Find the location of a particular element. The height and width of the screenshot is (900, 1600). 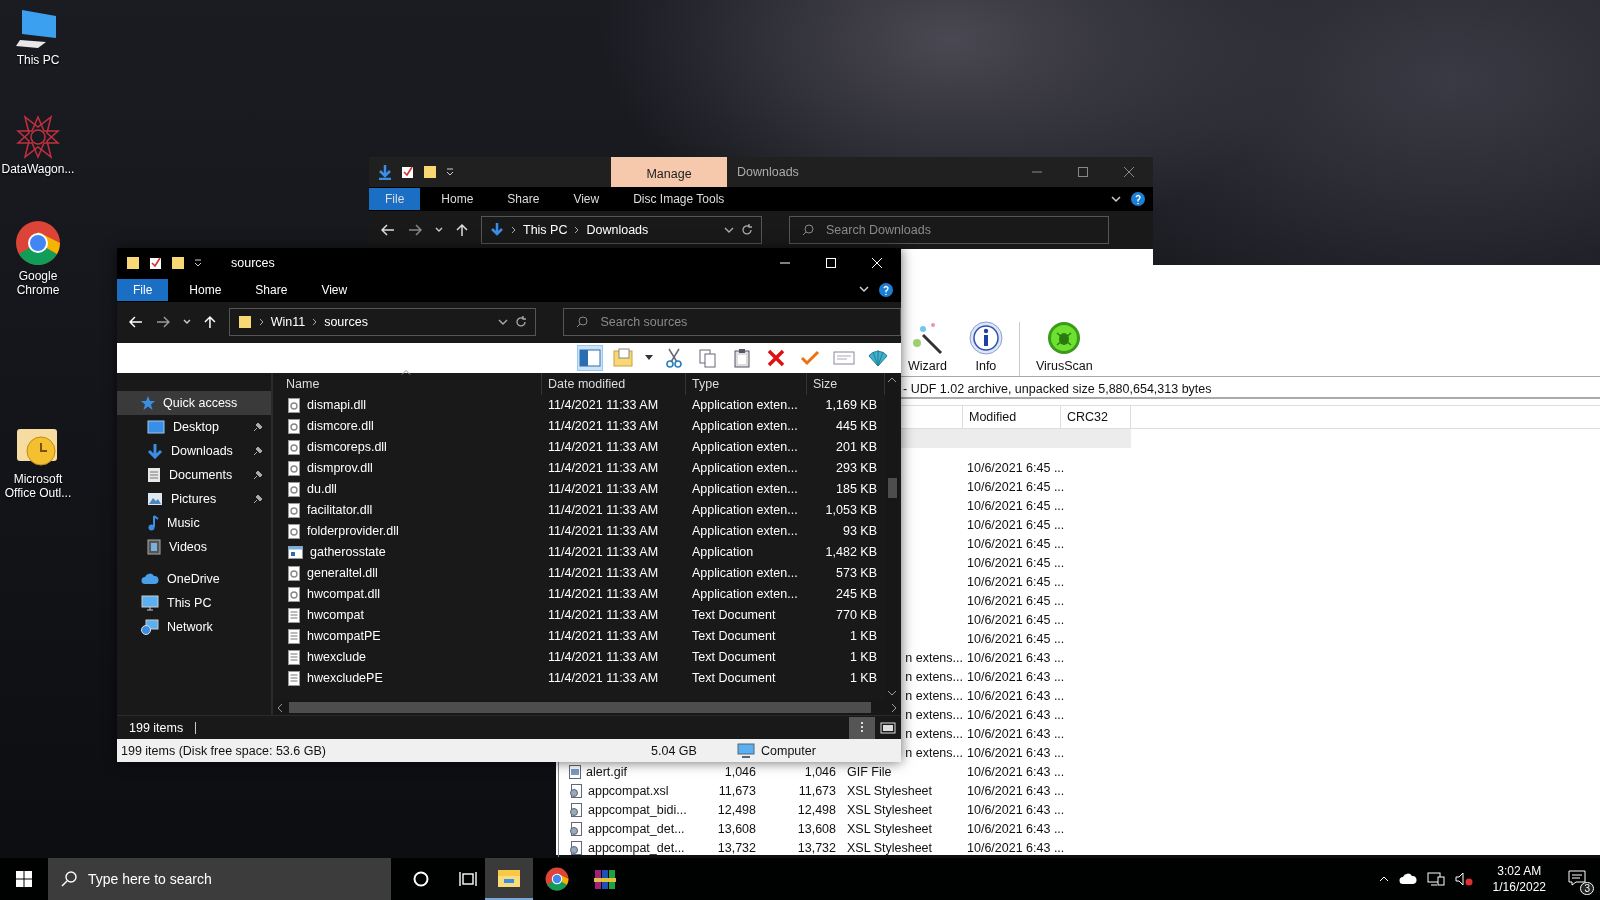

chevron-down-icon is located at coordinates (892, 693).